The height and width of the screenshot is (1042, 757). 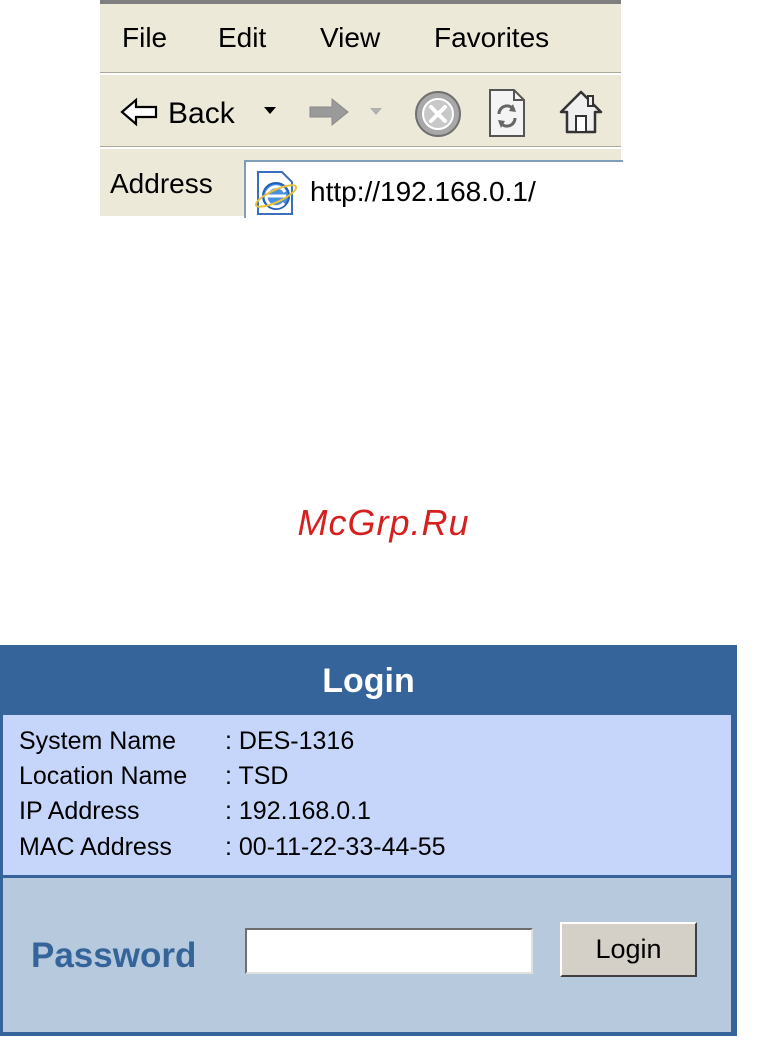 I want to click on info-value: : TSD, so click(x=257, y=776).